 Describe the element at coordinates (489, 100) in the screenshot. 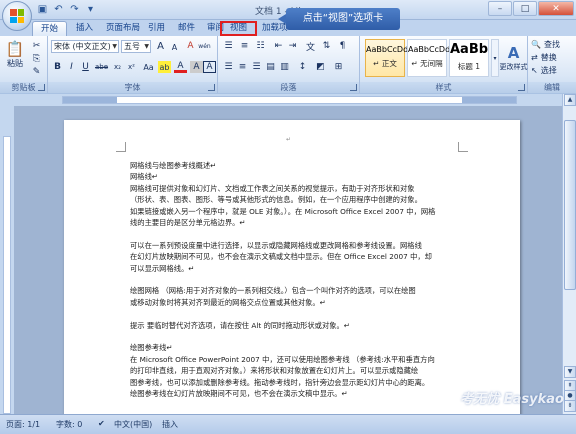

I see `ruler-right-margin` at that location.